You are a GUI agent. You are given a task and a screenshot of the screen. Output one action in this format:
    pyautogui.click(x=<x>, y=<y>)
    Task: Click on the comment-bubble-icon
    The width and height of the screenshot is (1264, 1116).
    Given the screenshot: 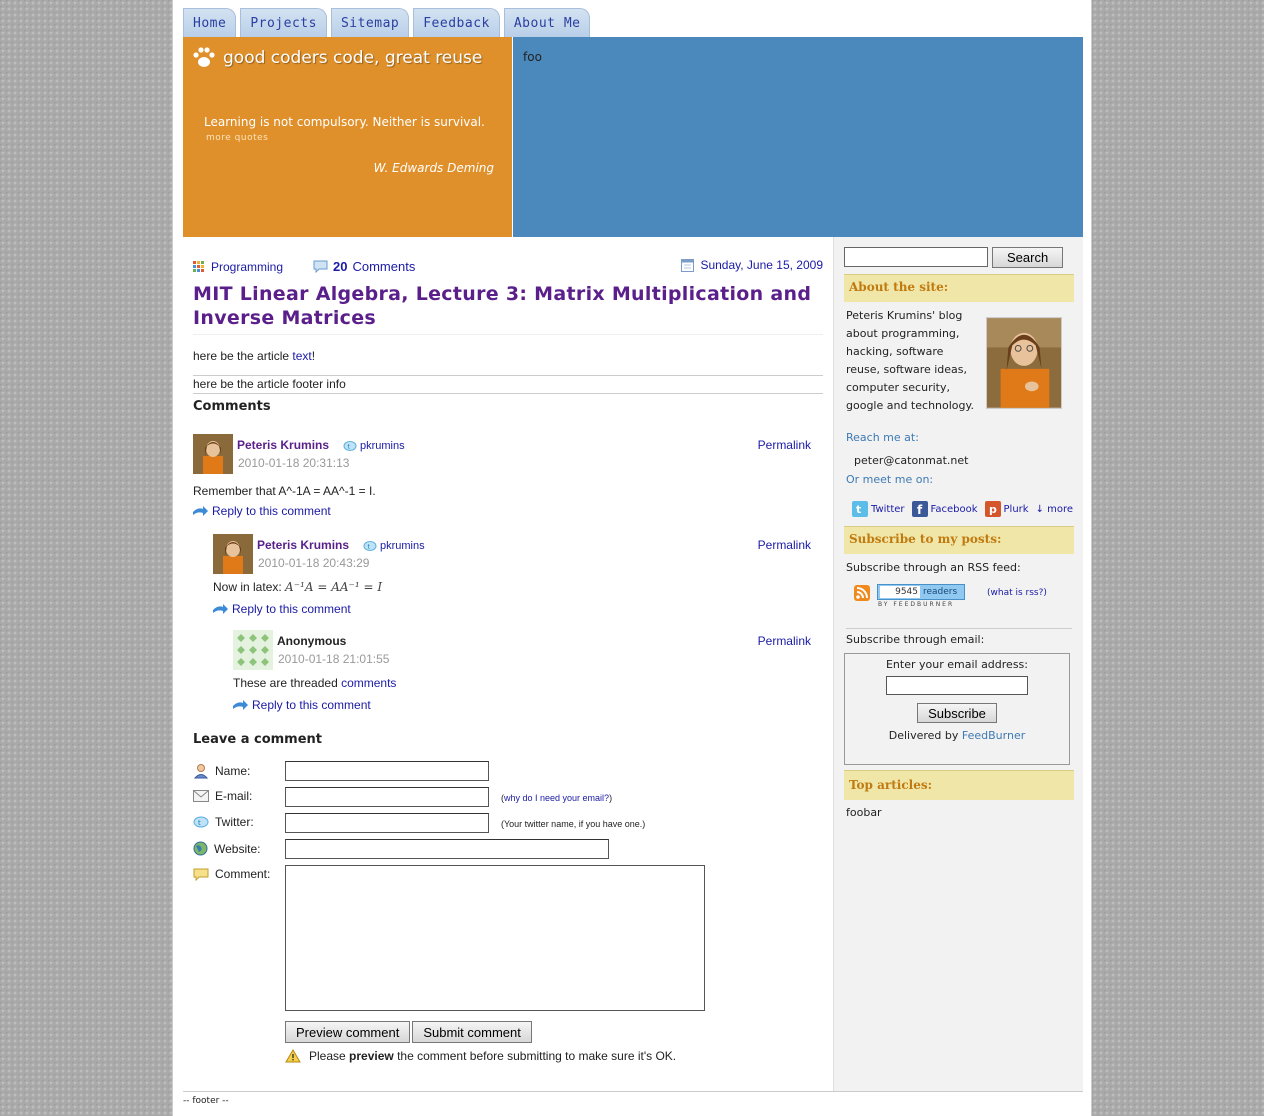 What is the action you would take?
    pyautogui.click(x=320, y=266)
    